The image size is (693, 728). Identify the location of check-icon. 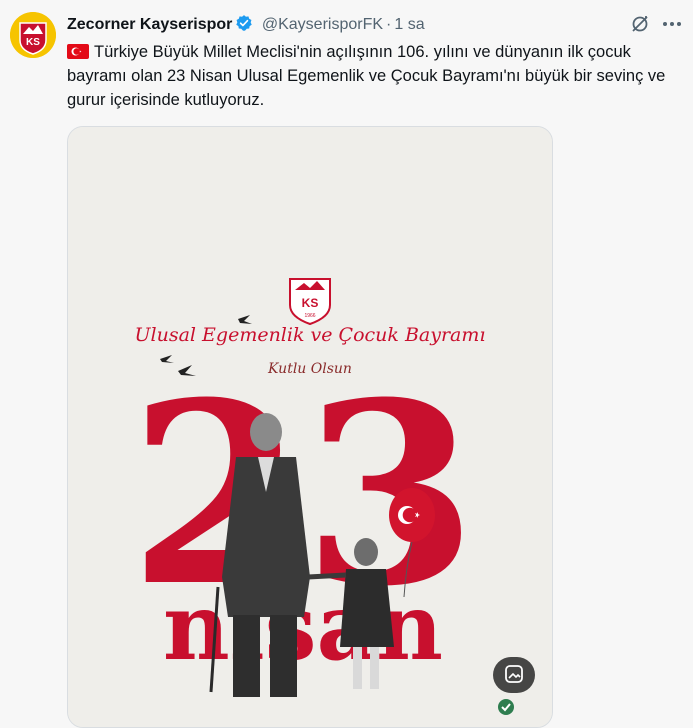
(506, 707).